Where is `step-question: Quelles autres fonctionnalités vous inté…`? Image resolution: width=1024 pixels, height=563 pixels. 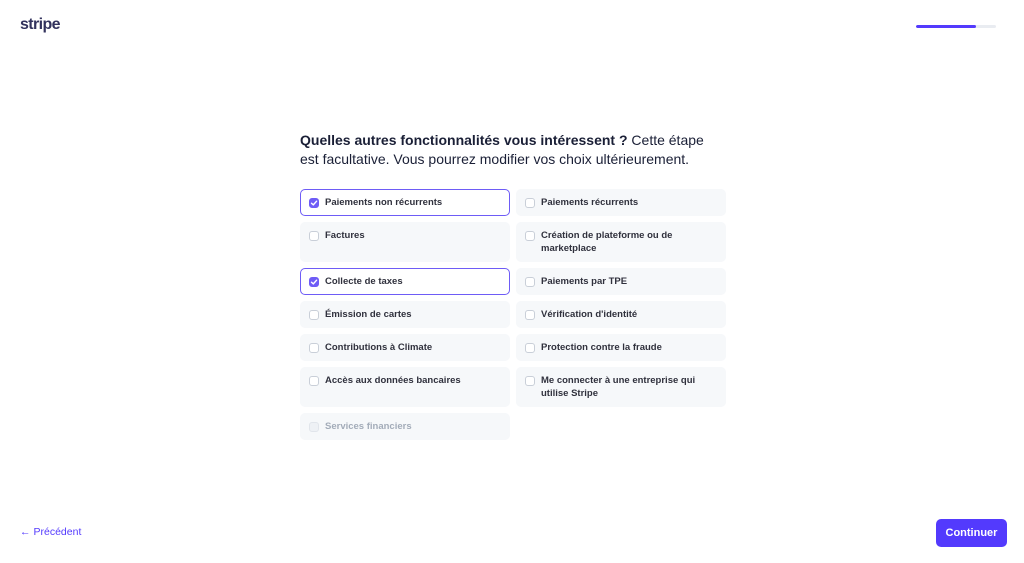
step-question: Quelles autres fonctionnalités vous inté… is located at coordinates (513, 150).